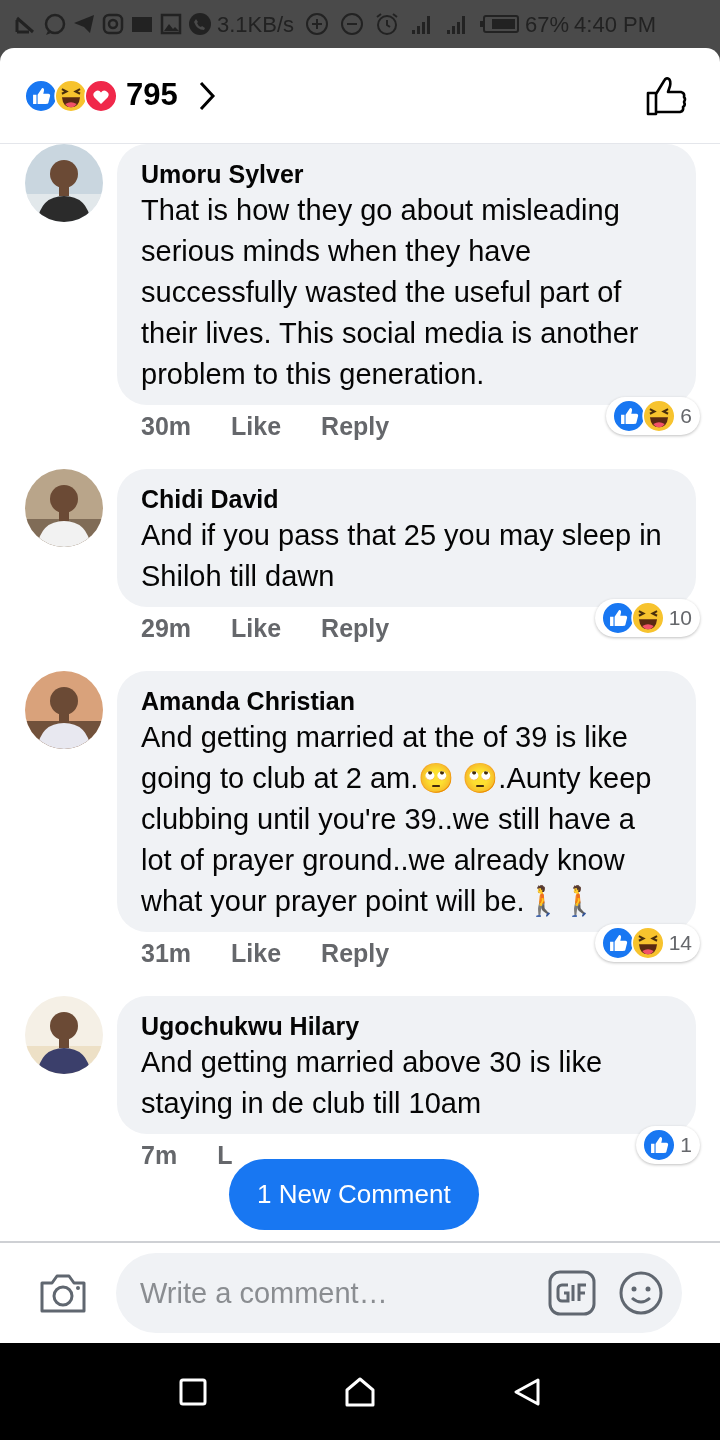 This screenshot has width=720, height=1440. I want to click on comment-text: That is how they go about misleading serious minds when they have successfully wasted the useful part of their lives. This social media is another problem to this generation., so click(390, 292).